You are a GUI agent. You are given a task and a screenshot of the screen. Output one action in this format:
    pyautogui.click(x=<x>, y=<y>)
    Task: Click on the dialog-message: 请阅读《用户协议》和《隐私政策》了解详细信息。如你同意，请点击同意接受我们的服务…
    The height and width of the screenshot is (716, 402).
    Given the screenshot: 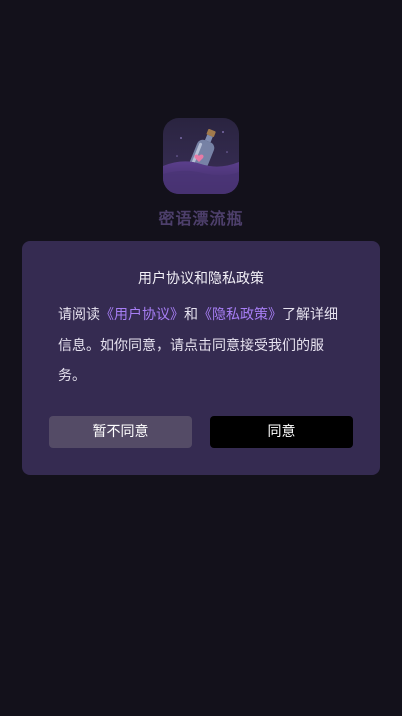 What is the action you would take?
    pyautogui.click(x=203, y=346)
    